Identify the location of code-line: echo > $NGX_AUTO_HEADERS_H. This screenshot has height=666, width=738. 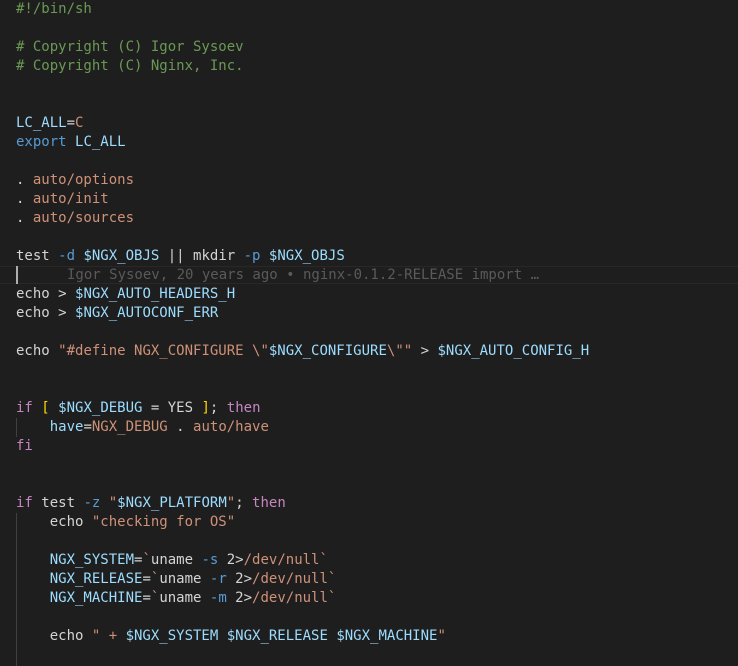
(125, 294).